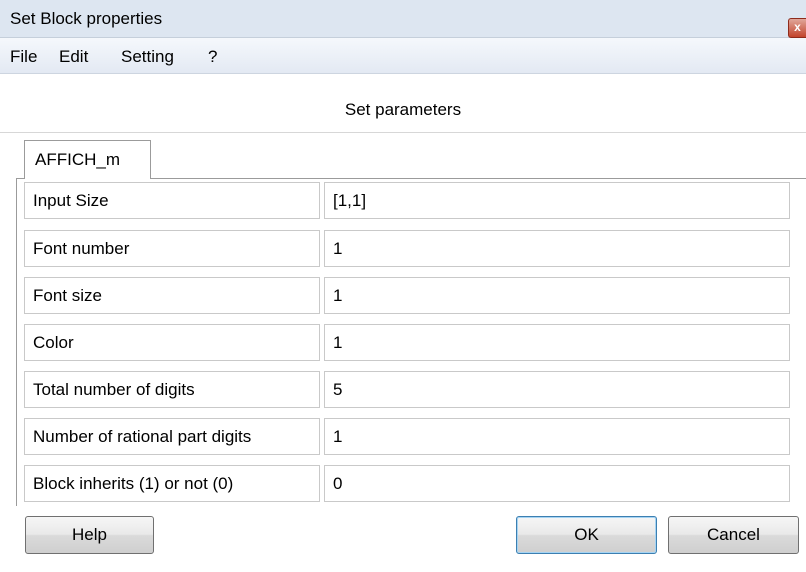 This screenshot has width=806, height=572. What do you see at coordinates (172, 436) in the screenshot?
I see `param-label-rational-digits: Number of rational part digits` at bounding box center [172, 436].